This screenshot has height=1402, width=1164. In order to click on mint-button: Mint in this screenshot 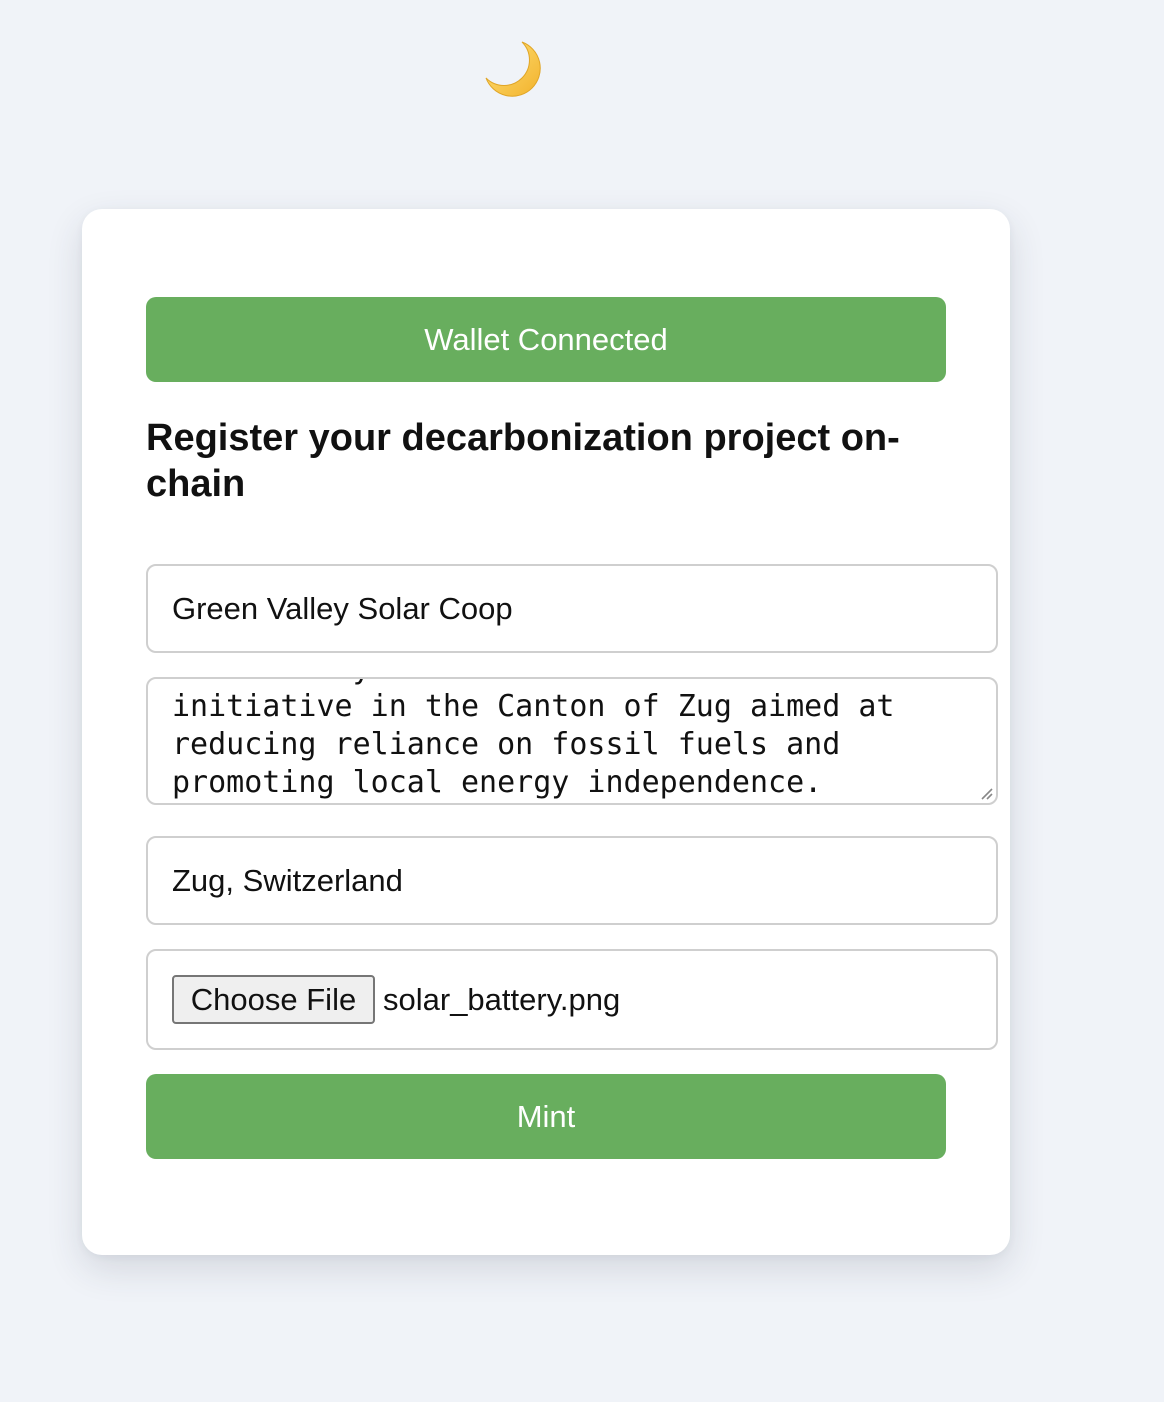, I will do `click(546, 1116)`.